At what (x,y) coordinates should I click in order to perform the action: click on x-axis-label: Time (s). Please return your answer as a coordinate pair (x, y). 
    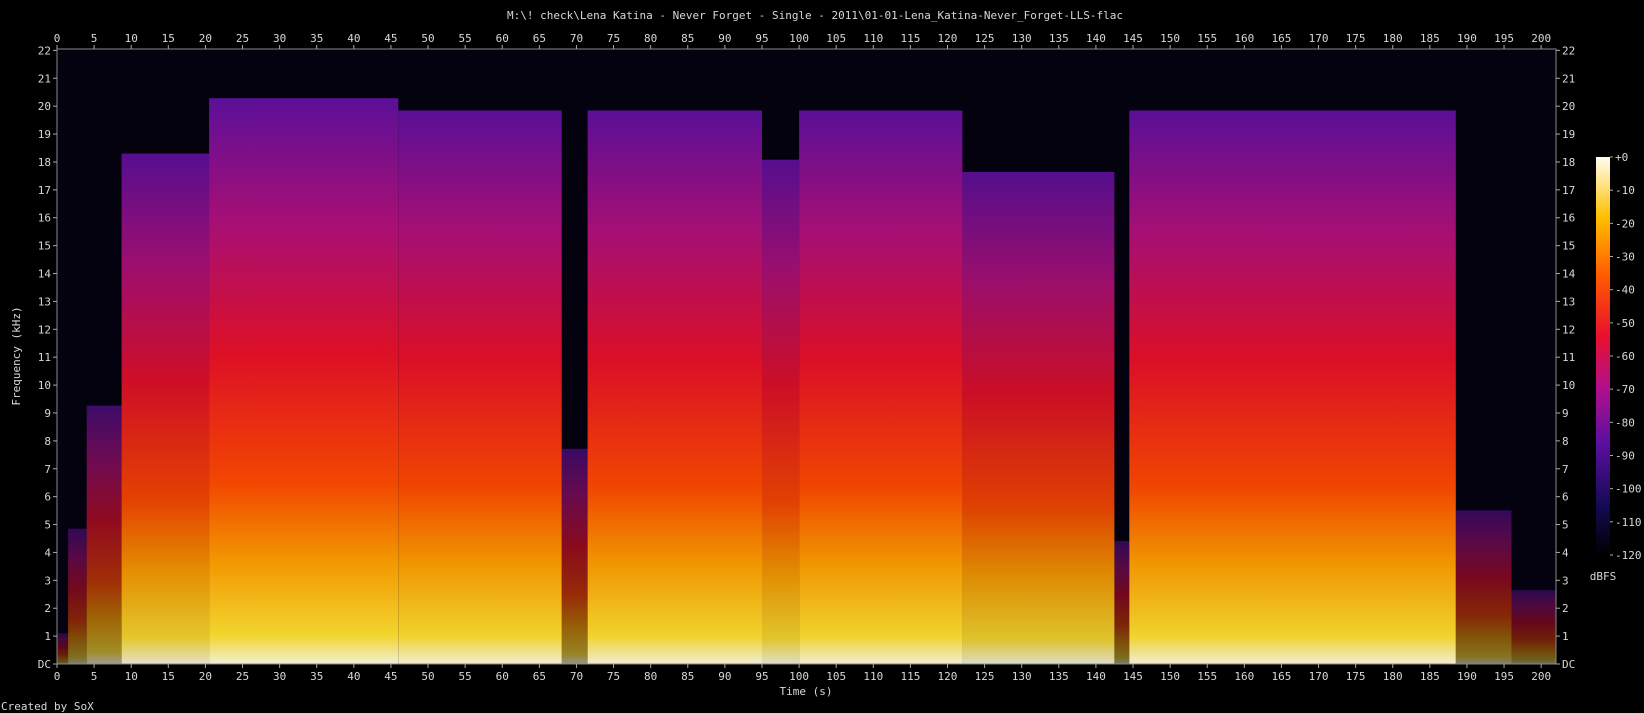
    Looking at the image, I should click on (806, 691).